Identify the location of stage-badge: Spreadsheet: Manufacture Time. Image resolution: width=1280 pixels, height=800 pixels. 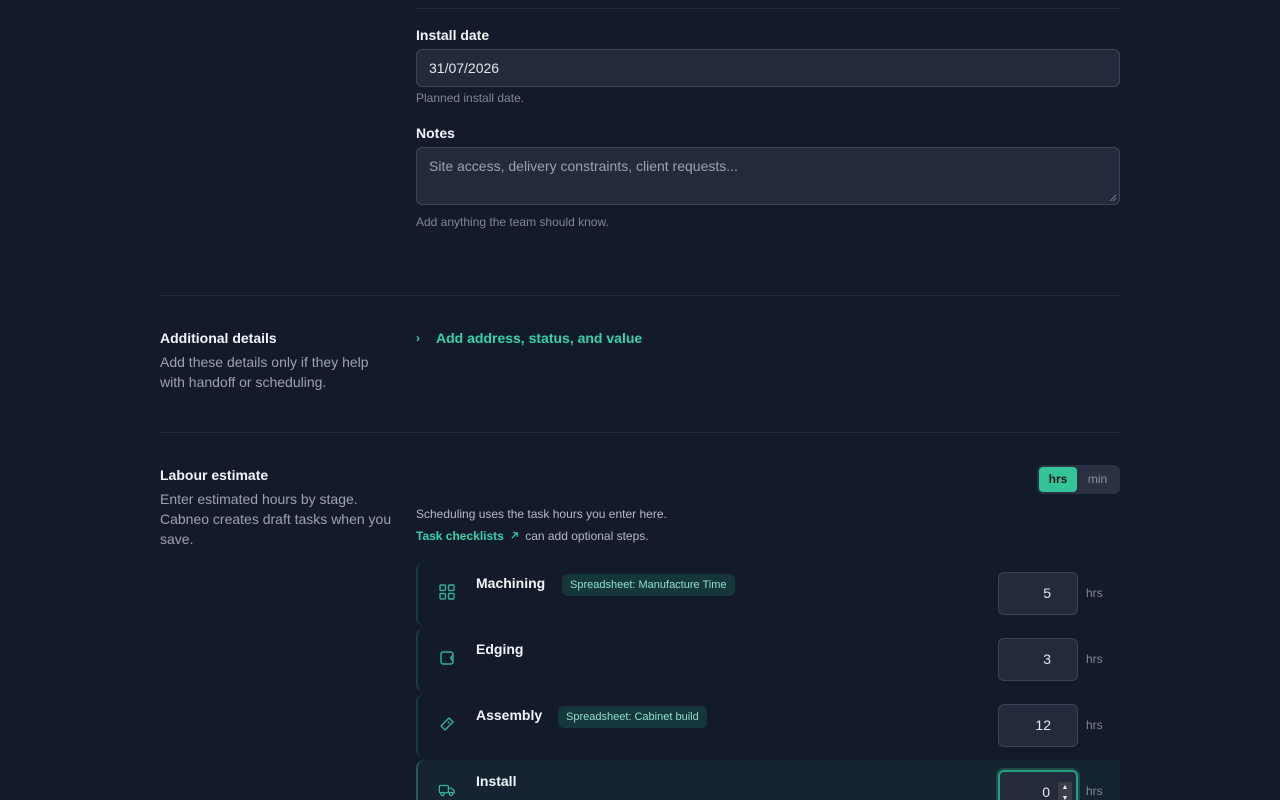
(648, 585).